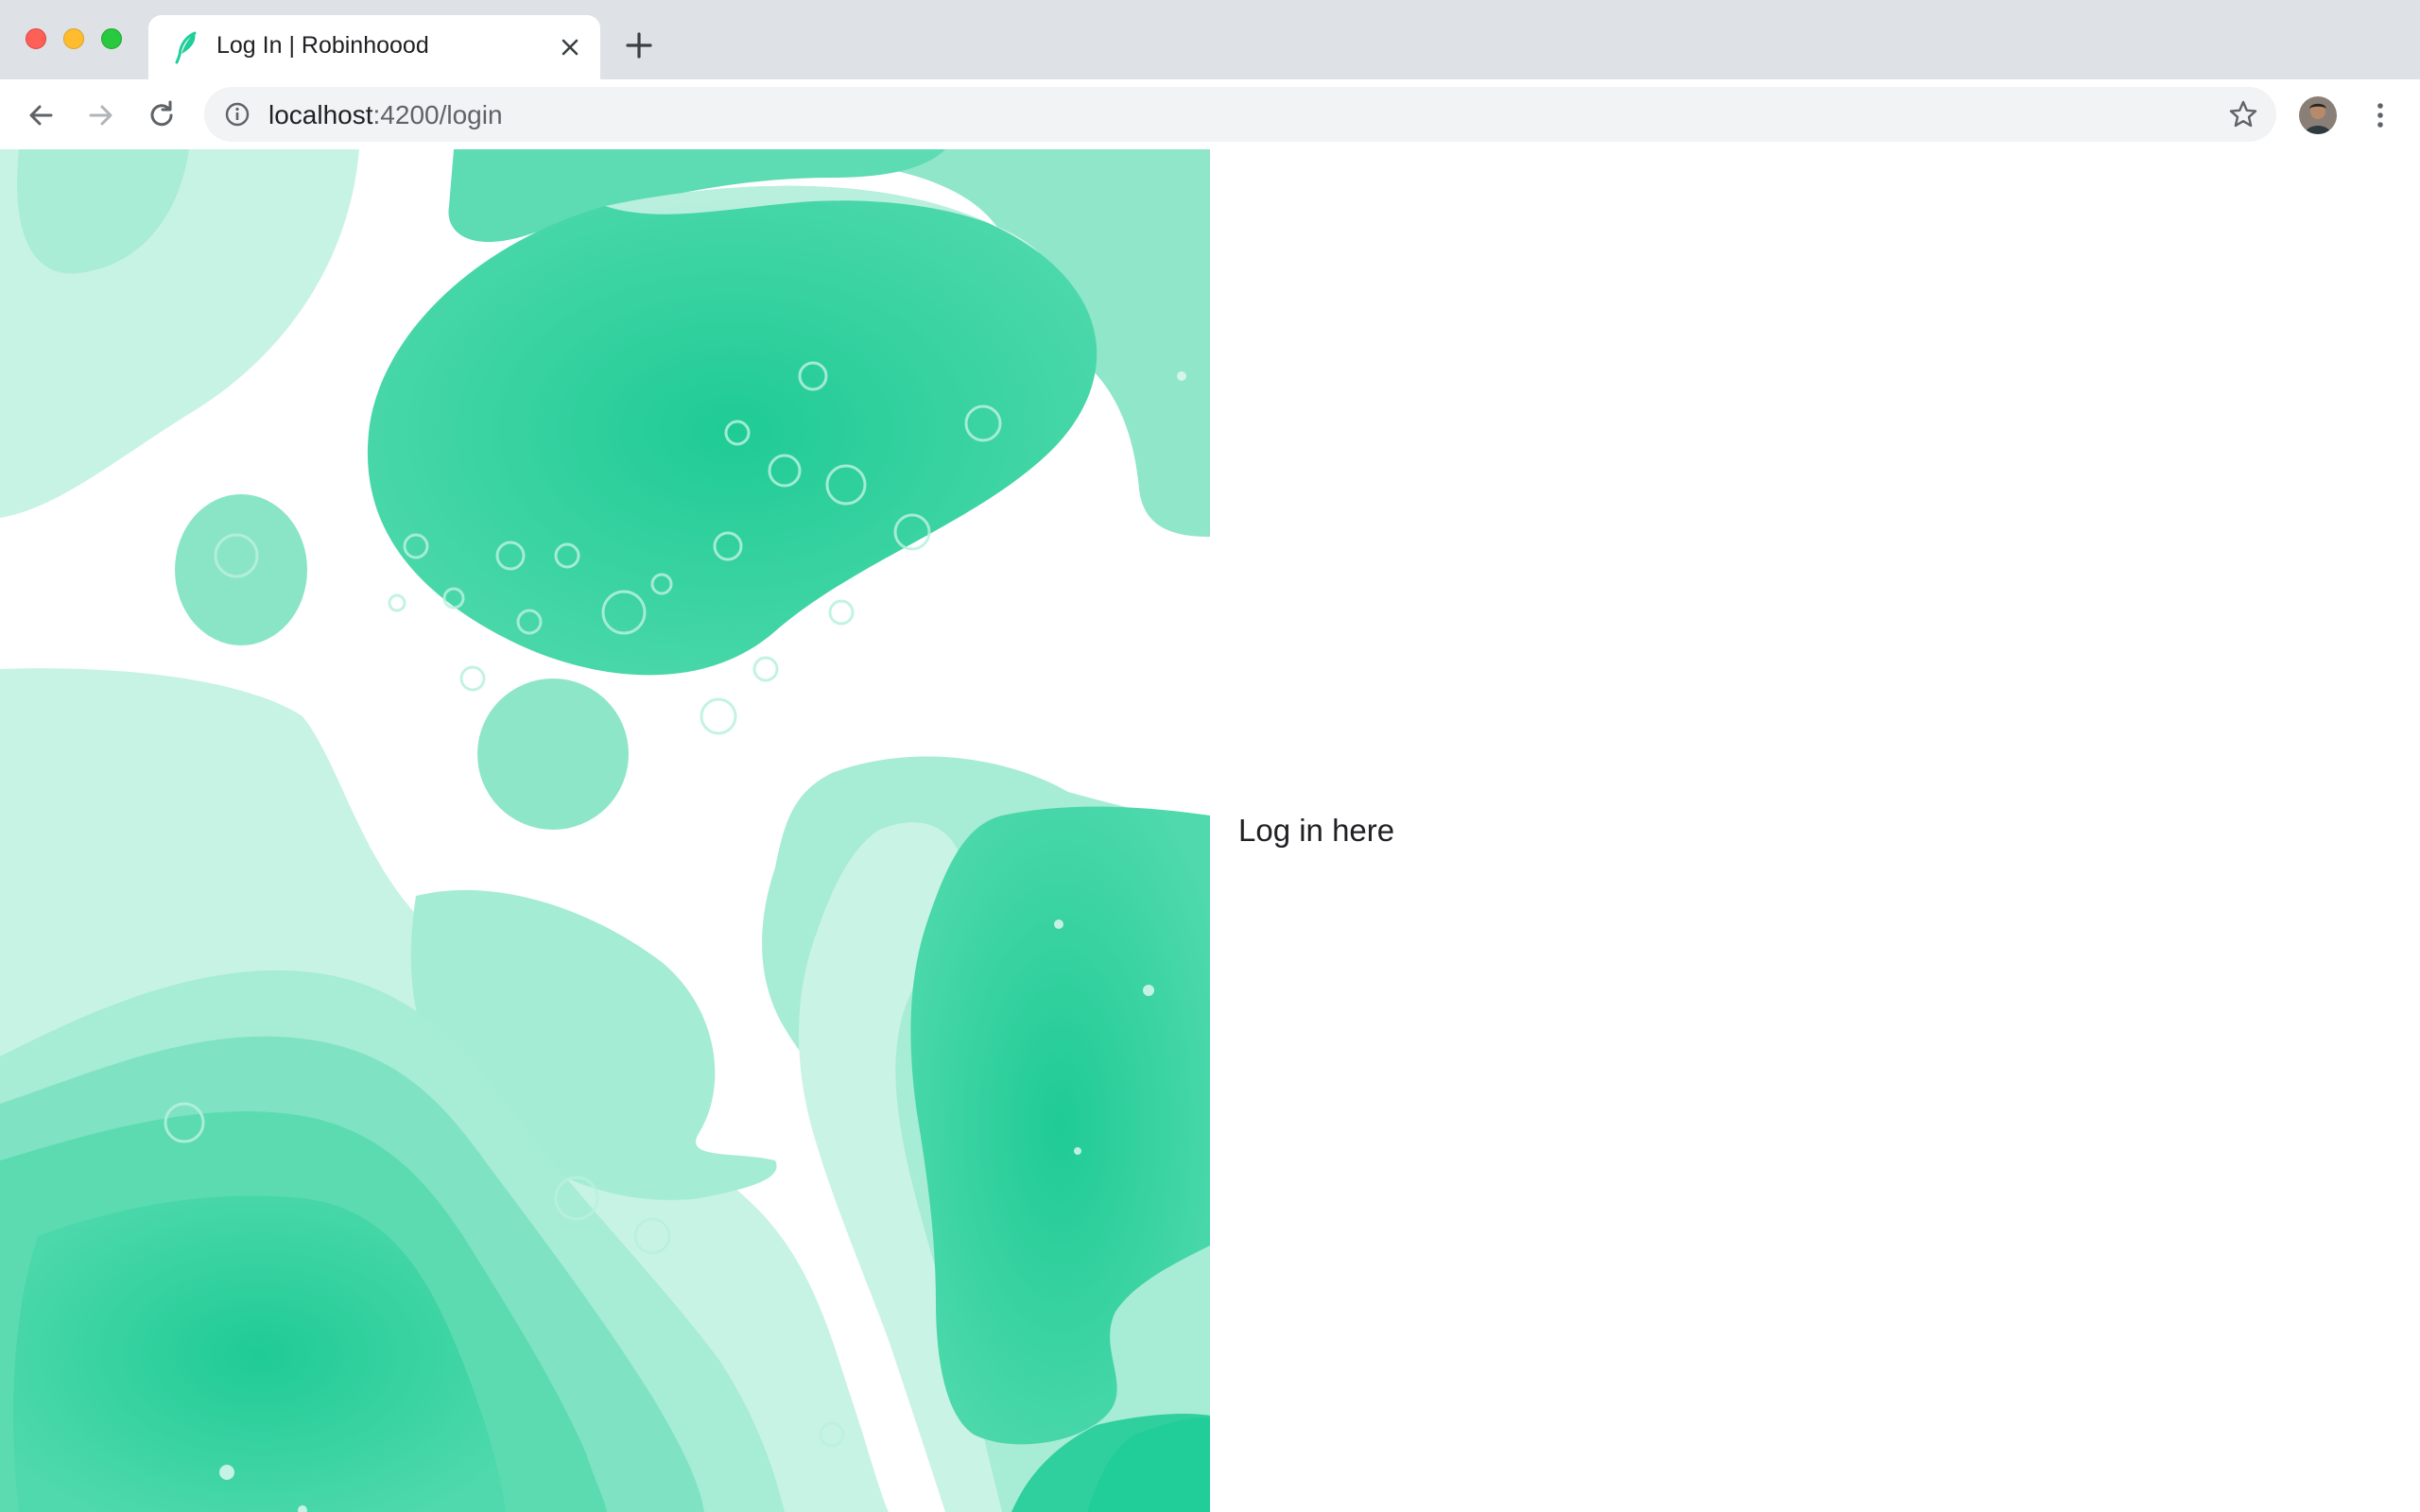 This screenshot has width=2420, height=1512. I want to click on window-minimize-button, so click(73, 38).